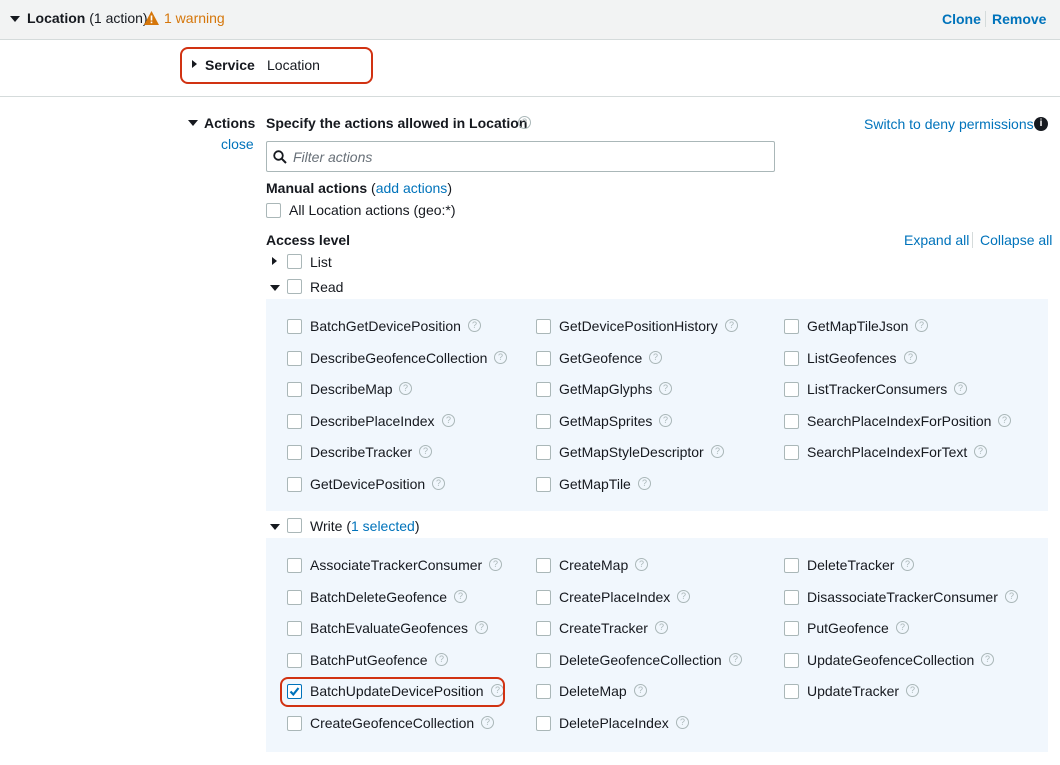 The width and height of the screenshot is (1060, 765). What do you see at coordinates (853, 691) in the screenshot?
I see `action-label: UpdateTracker` at bounding box center [853, 691].